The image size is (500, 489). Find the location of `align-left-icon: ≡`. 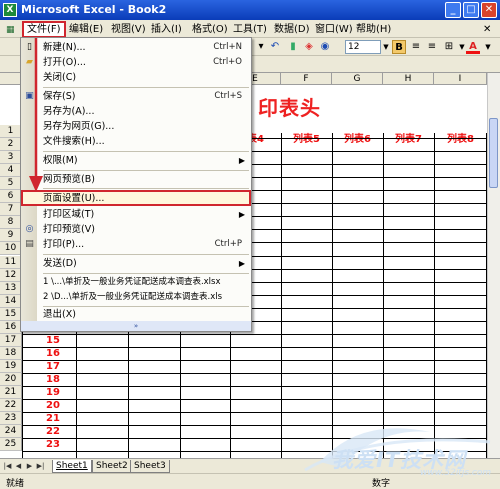

align-left-icon: ≡ is located at coordinates (416, 47).